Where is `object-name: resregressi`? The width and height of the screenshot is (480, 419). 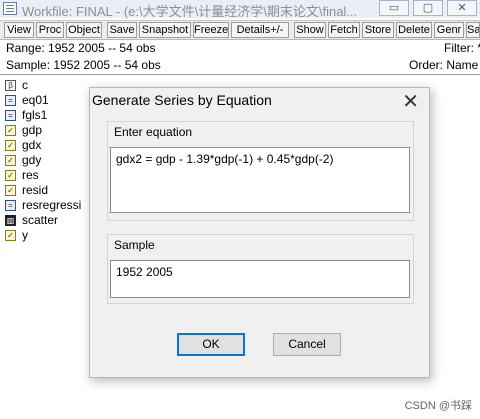 object-name: resregressi is located at coordinates (52, 205).